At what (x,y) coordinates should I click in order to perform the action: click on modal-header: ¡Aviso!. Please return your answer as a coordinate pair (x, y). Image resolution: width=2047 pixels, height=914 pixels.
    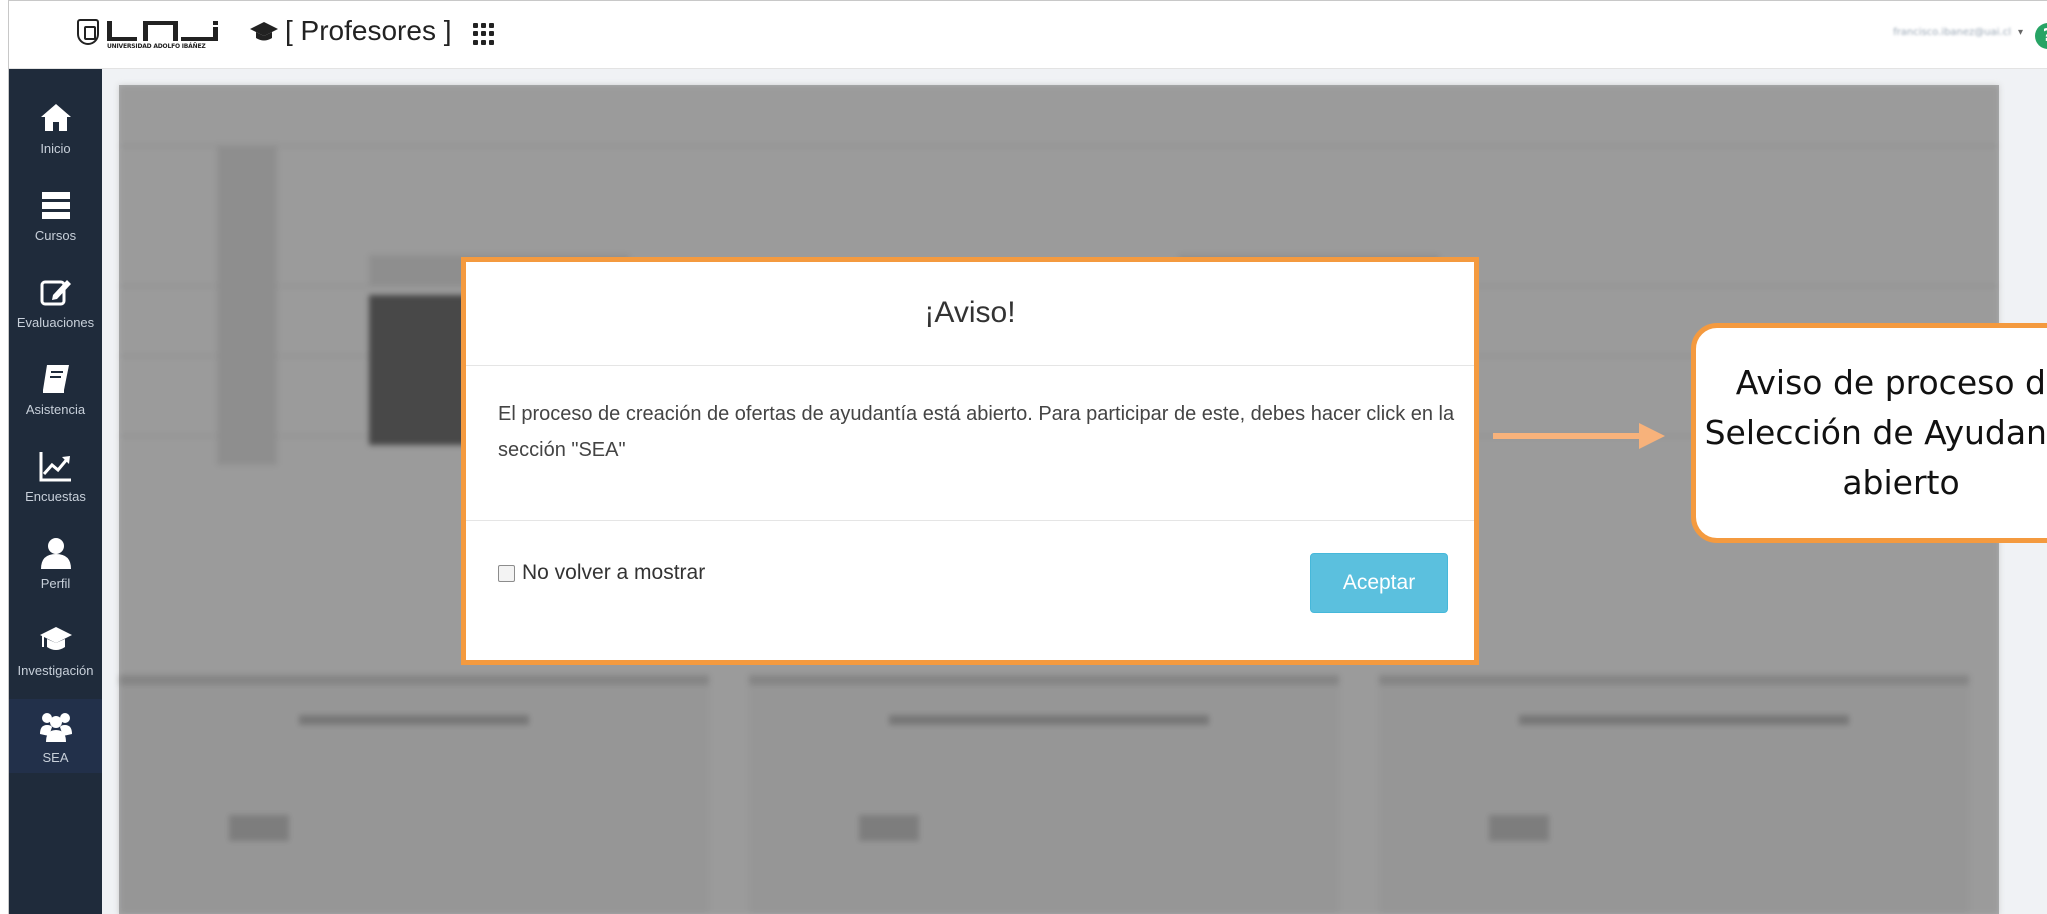
    Looking at the image, I should click on (970, 314).